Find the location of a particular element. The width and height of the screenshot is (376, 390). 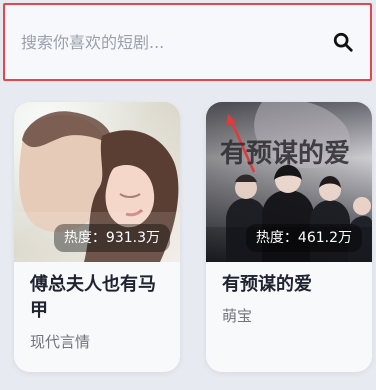

heat-badge: 热度：931.3万 is located at coordinates (111, 238).